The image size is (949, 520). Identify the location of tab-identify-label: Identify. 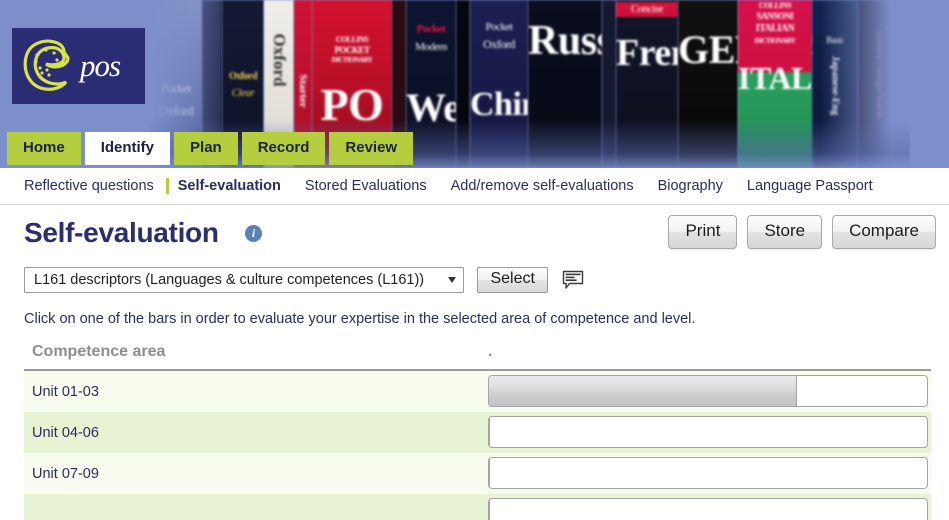
(127, 147).